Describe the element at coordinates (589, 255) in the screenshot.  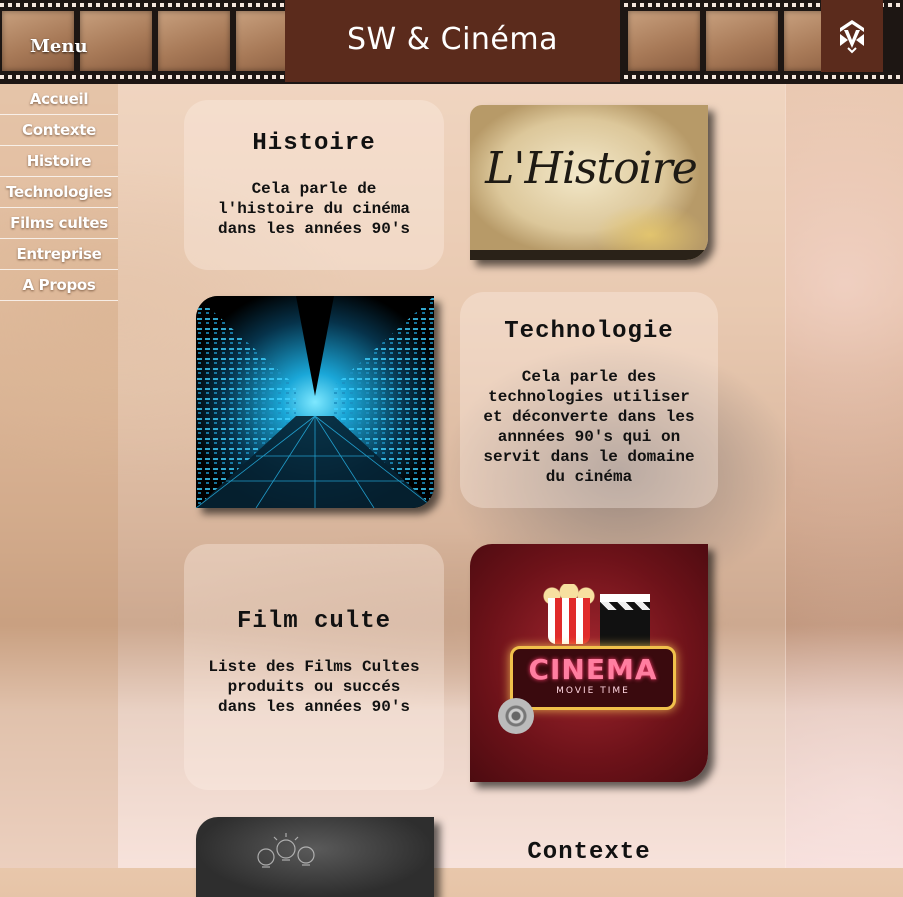
I see `image-edge` at that location.